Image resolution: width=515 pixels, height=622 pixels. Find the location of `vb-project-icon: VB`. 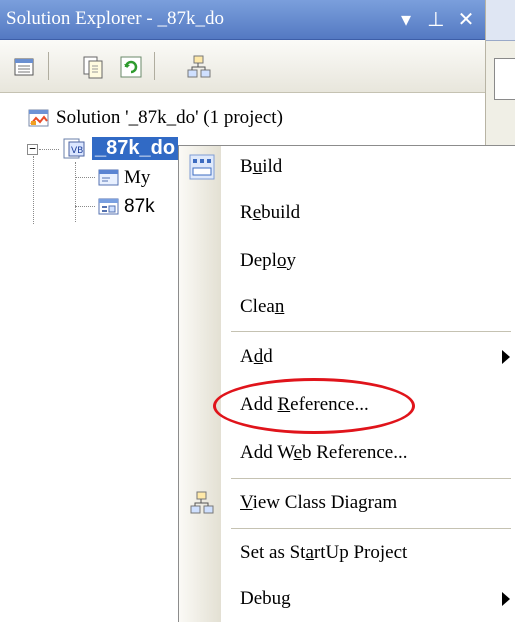

vb-project-icon: VB is located at coordinates (74, 148).